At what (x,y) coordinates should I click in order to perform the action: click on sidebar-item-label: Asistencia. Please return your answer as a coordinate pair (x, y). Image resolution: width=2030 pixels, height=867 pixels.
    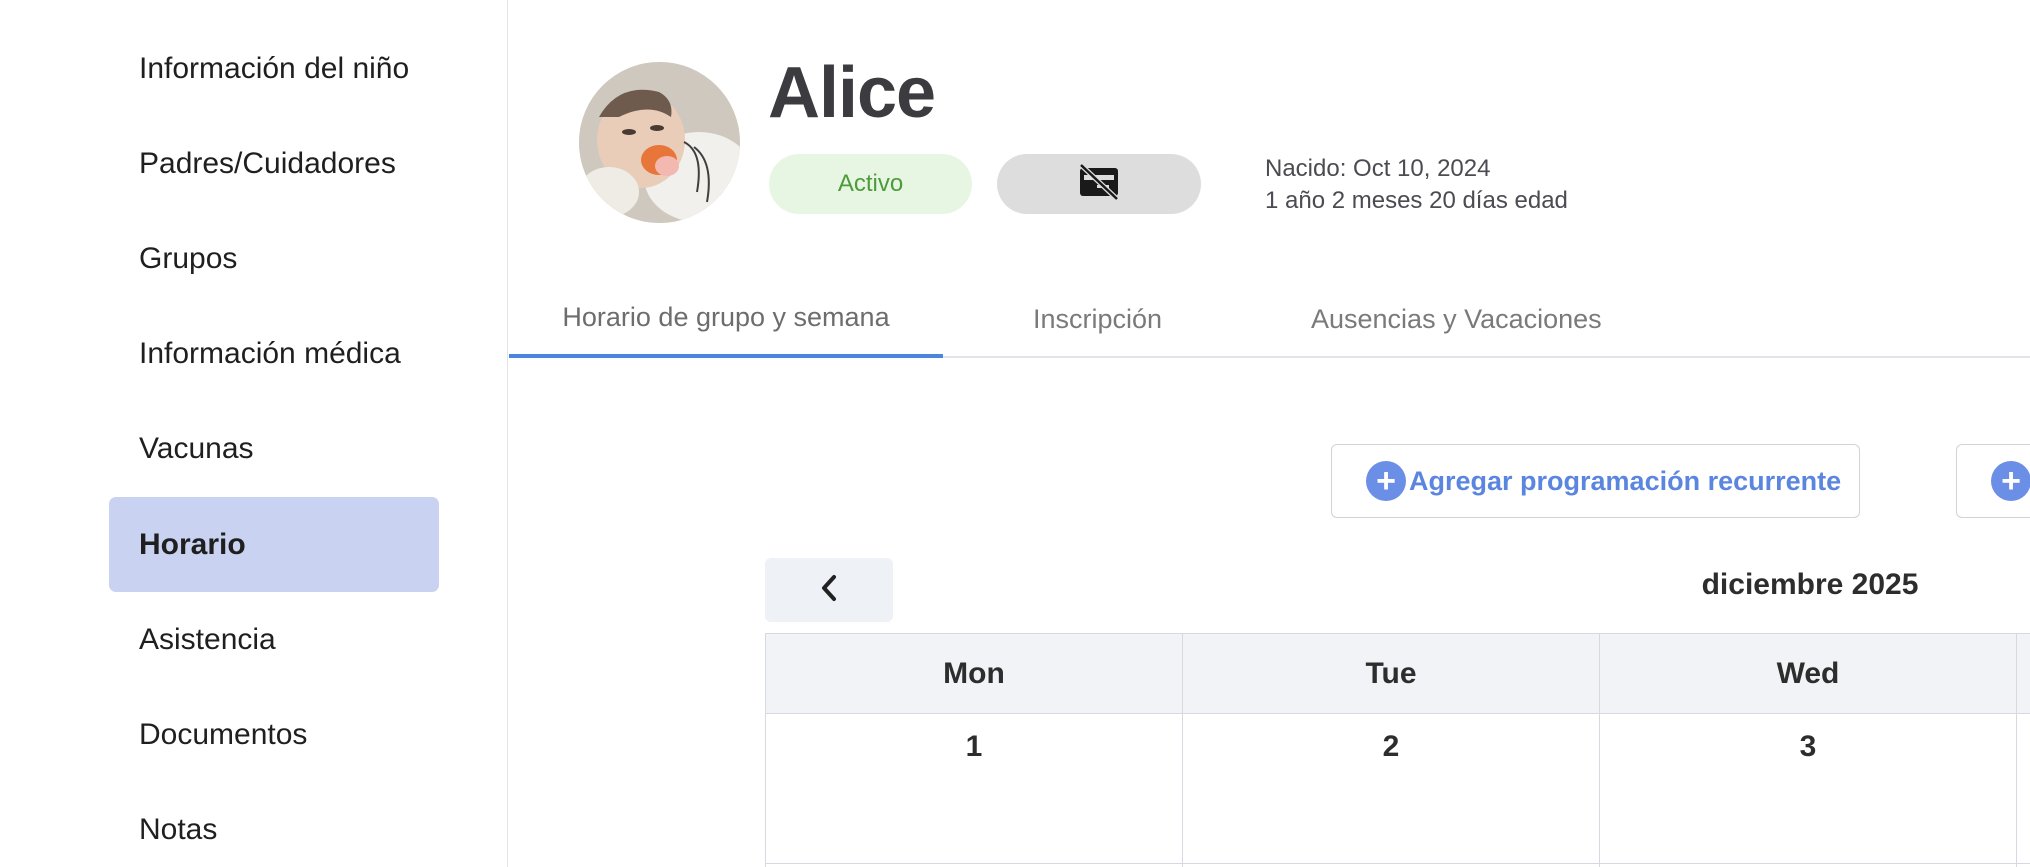
    Looking at the image, I should click on (207, 639).